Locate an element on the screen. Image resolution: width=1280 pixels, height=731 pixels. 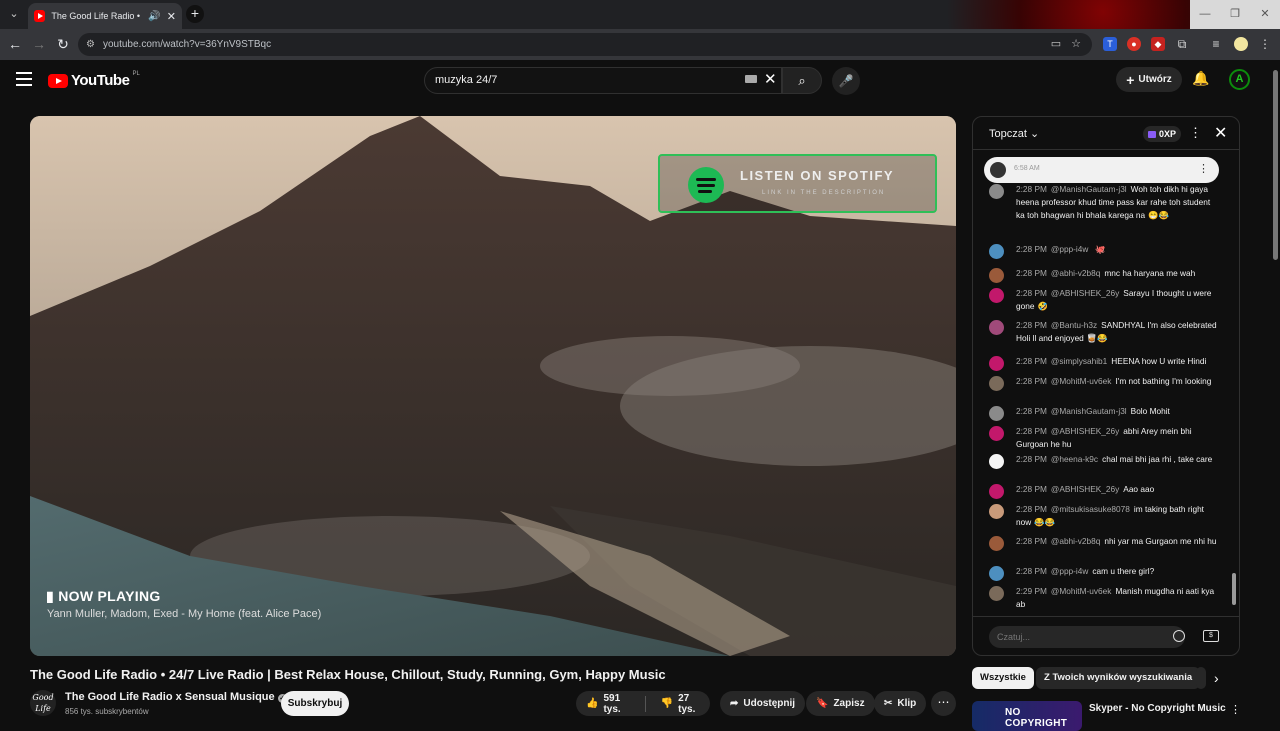
reload-icon: ↻ is located at coordinates (63, 44).